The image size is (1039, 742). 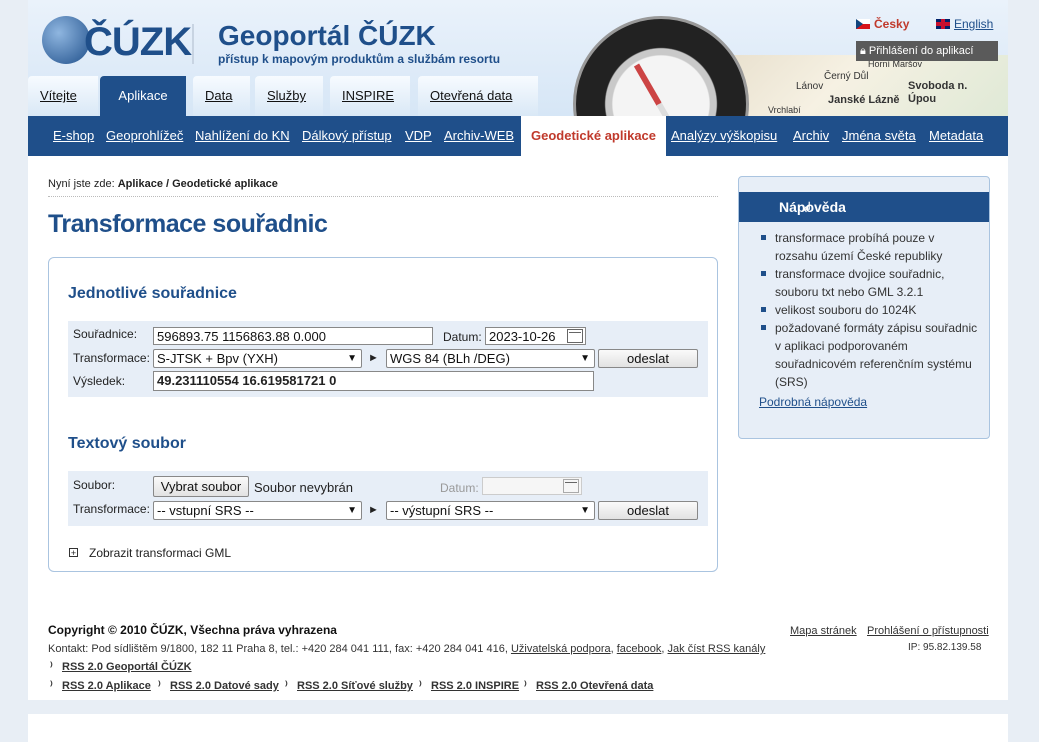 I want to click on file-none-label: Soubor nevybrán, so click(x=304, y=487).